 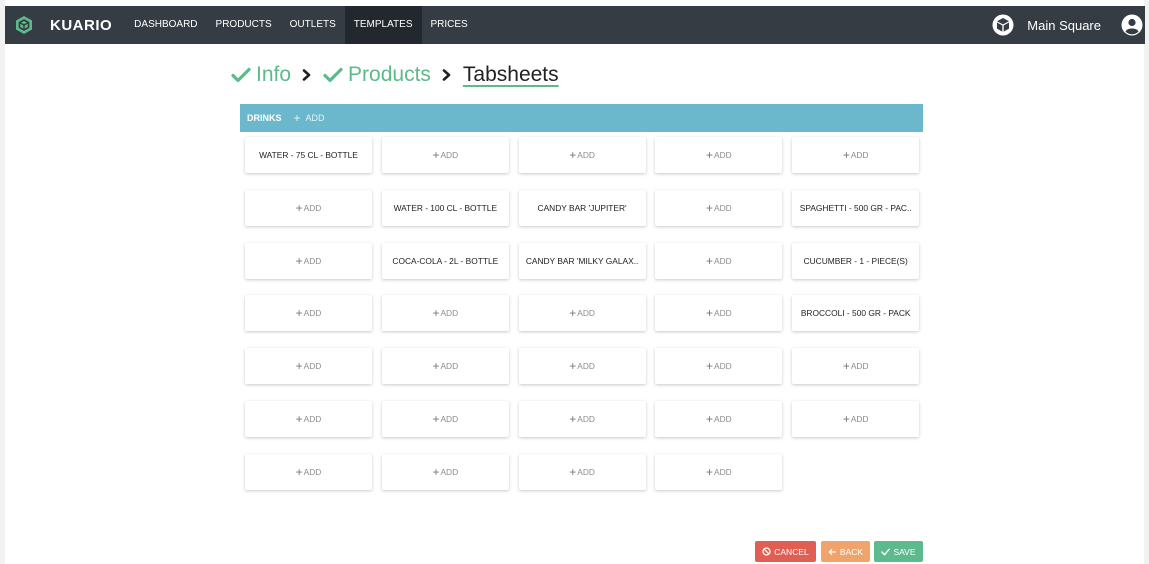 I want to click on product-tile-label: SPAGHETTI - 500 GR - PAC.., so click(x=855, y=207).